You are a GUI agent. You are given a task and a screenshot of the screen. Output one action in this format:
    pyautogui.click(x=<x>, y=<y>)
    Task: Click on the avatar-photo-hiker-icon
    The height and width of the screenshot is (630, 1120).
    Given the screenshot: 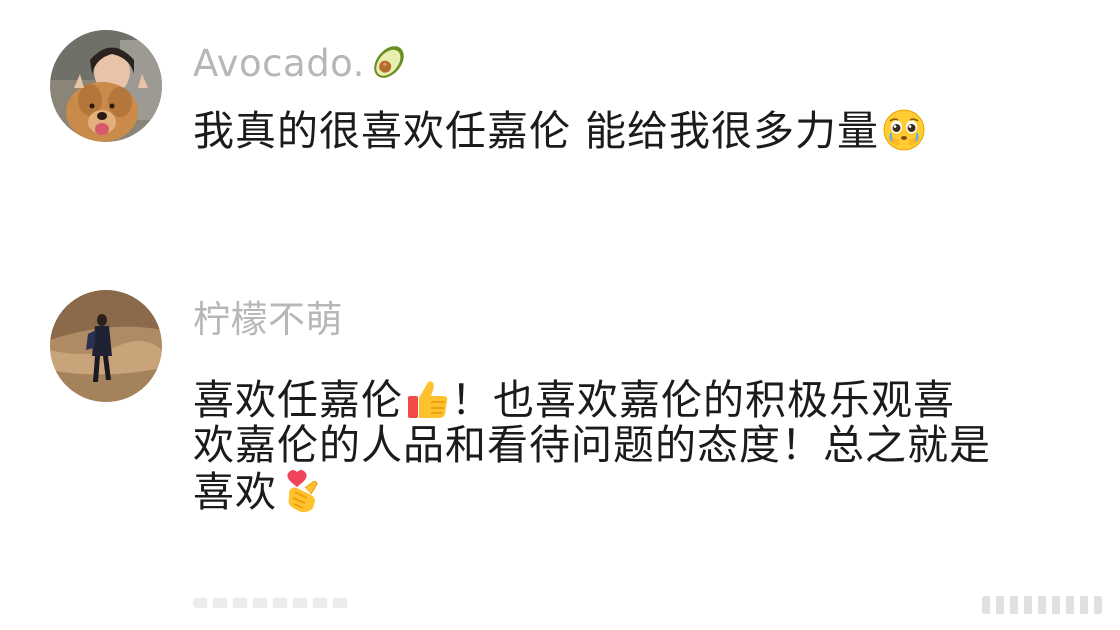 What is the action you would take?
    pyautogui.click(x=106, y=346)
    